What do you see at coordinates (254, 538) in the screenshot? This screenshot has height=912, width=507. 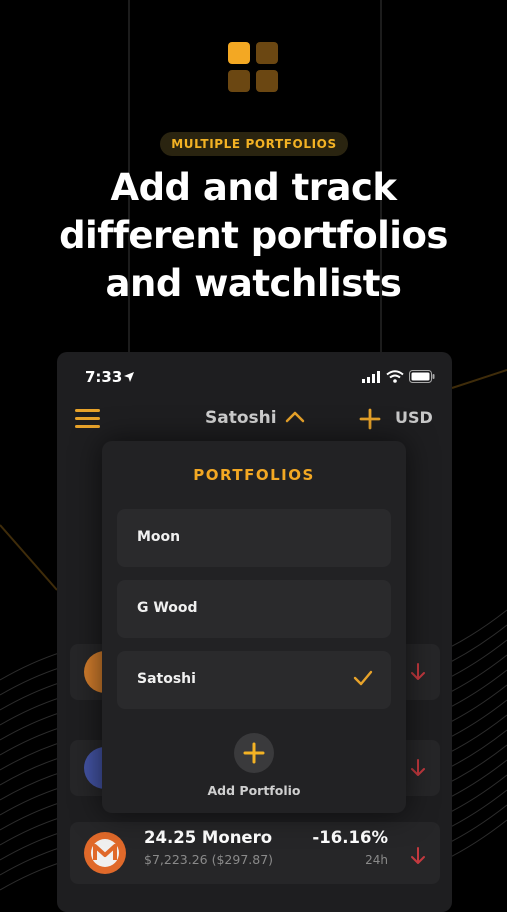 I see `portfolio-item-moon: Moon` at bounding box center [254, 538].